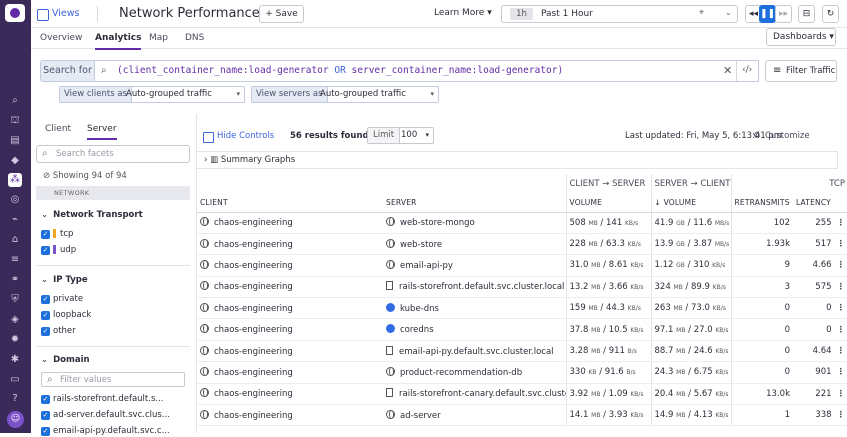  I want to click on facet-item-private: ✓ private, so click(62, 299).